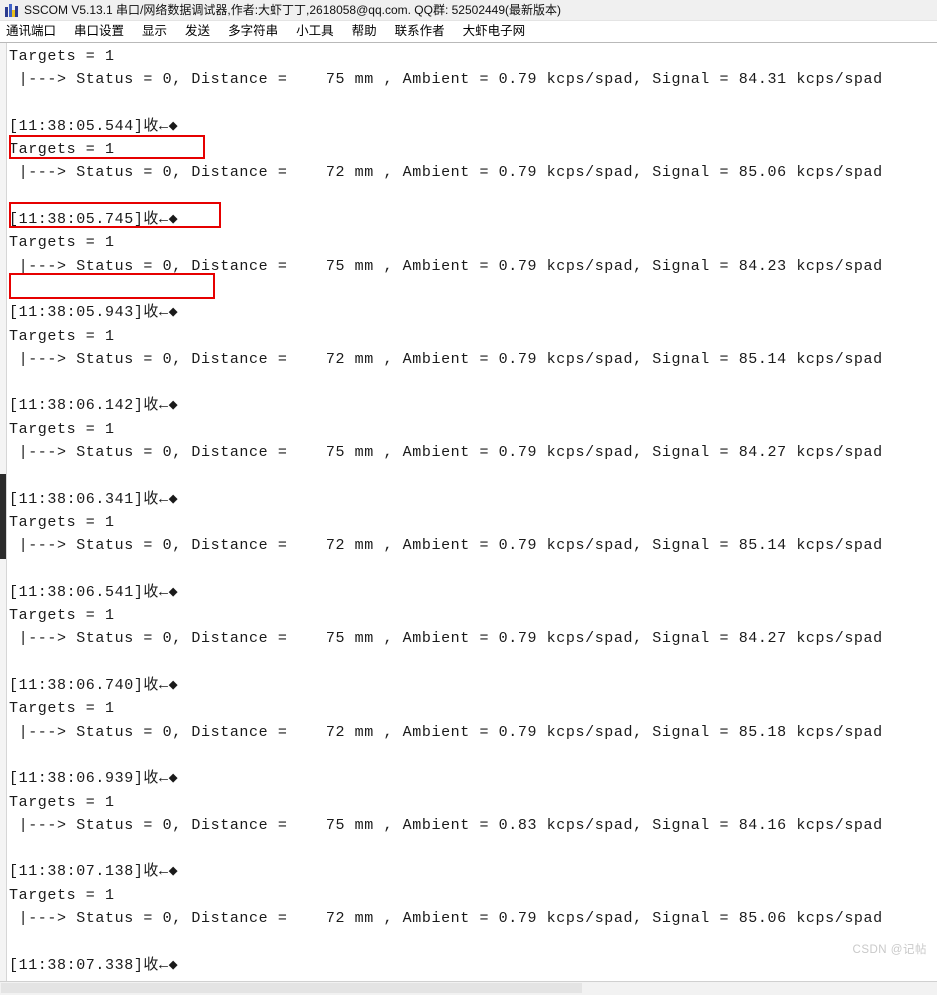 The width and height of the screenshot is (937, 995). Describe the element at coordinates (291, 988) in the screenshot. I see `horizontal-scrollbar-thumb` at that location.